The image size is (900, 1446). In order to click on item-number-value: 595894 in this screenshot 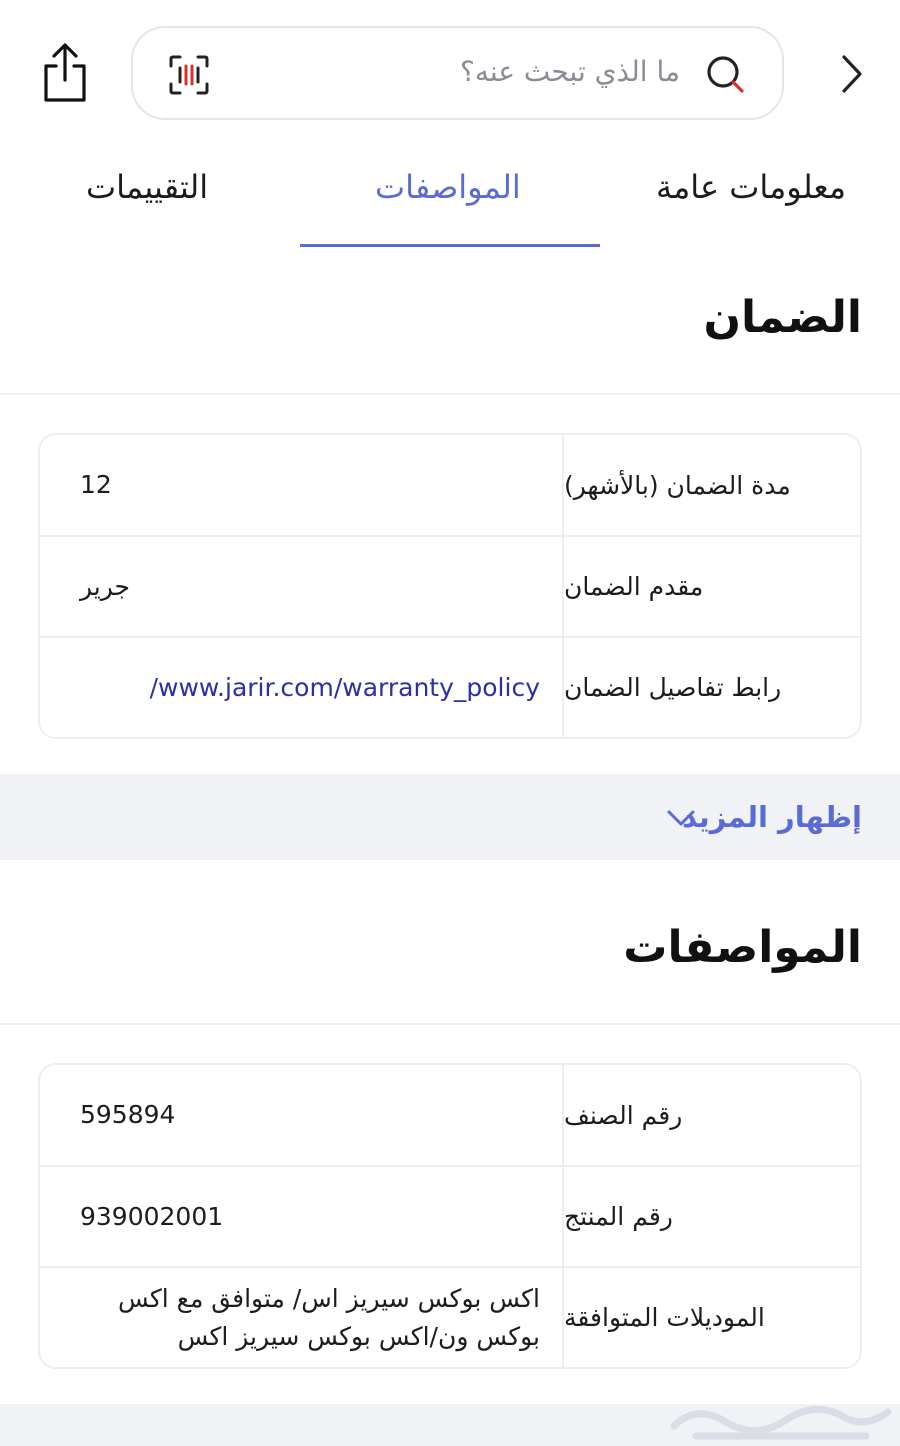, I will do `click(128, 1114)`.